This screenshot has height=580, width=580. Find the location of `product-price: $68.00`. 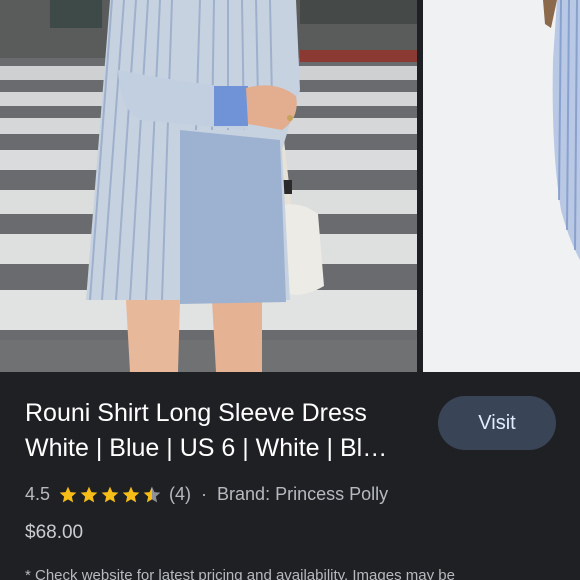

product-price: $68.00 is located at coordinates (54, 532).